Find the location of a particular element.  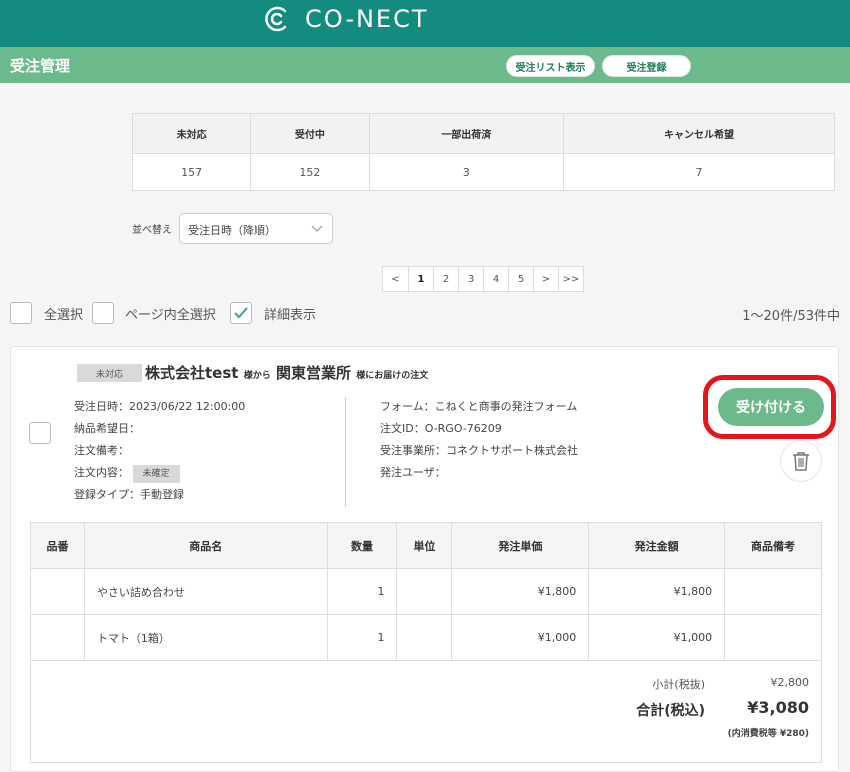

order-register-button: 受注登録 is located at coordinates (646, 66).